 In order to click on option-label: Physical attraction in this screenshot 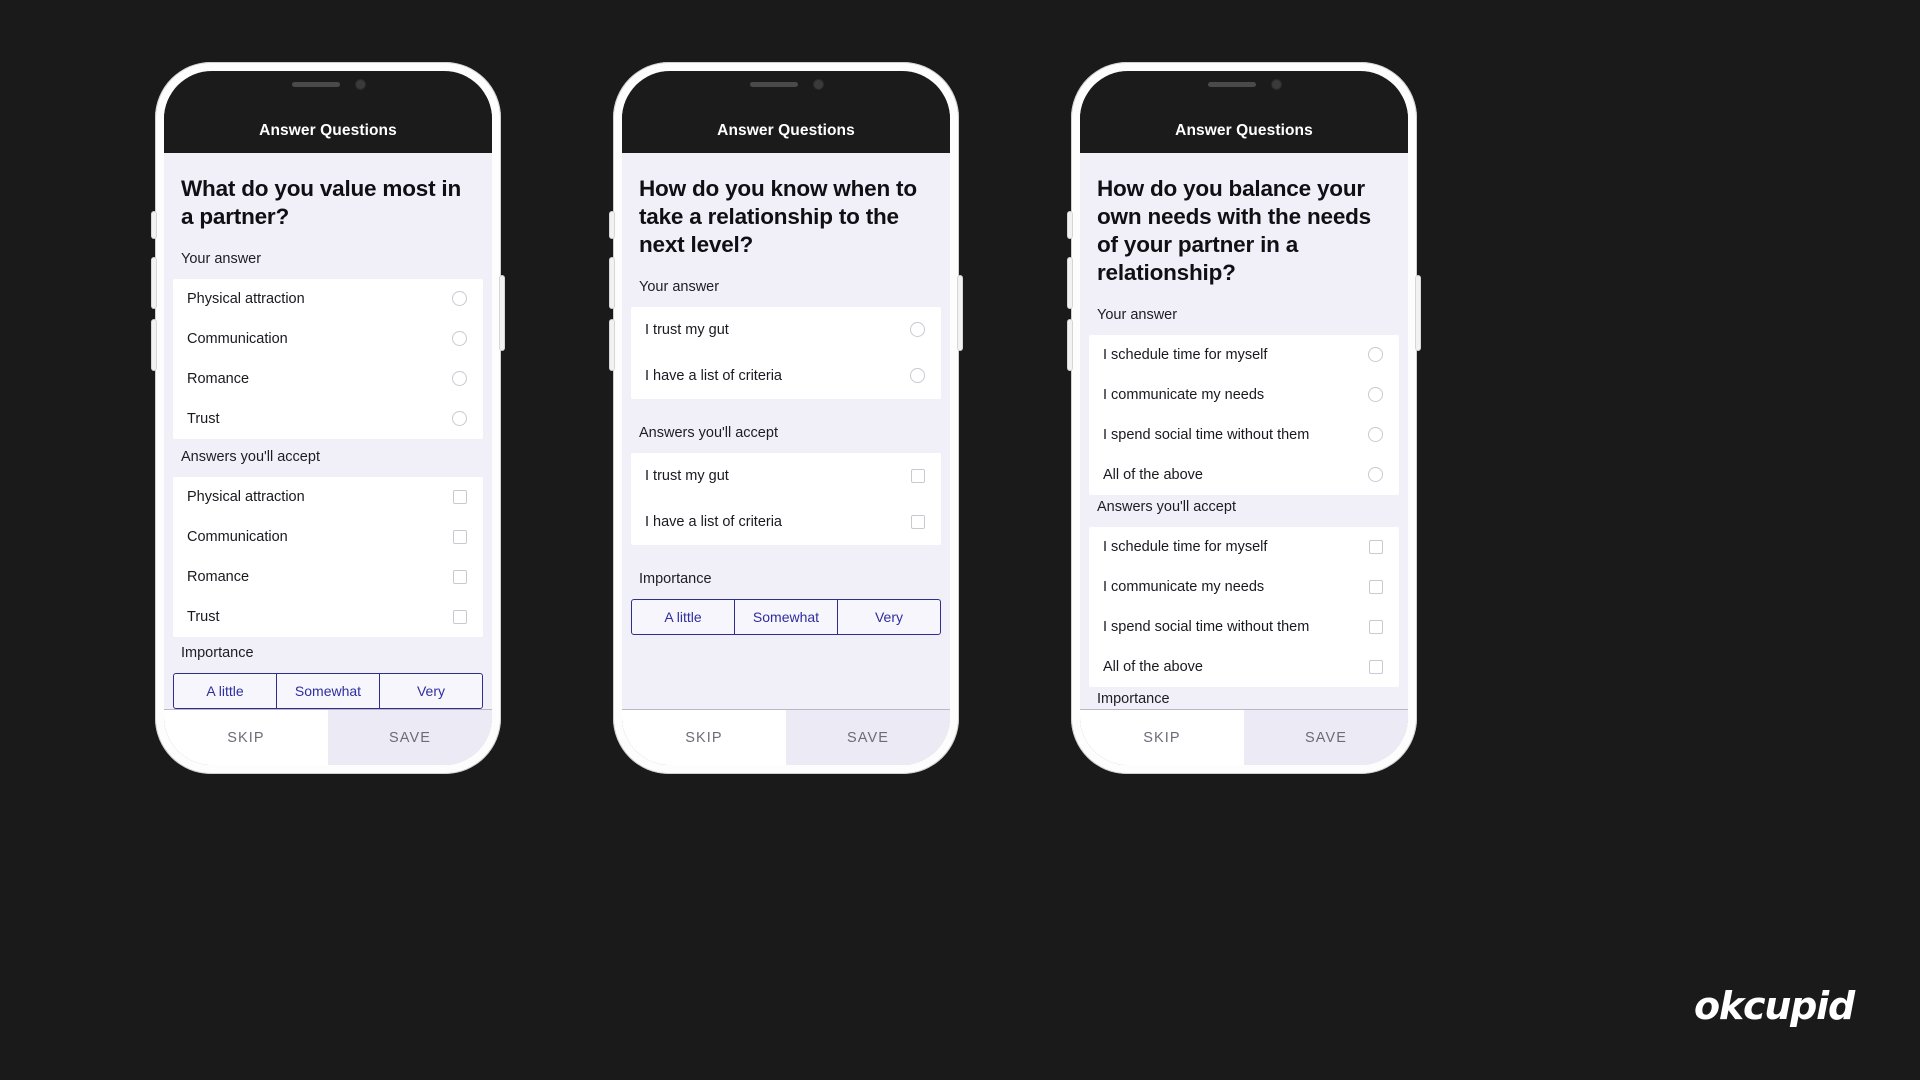, I will do `click(246, 496)`.